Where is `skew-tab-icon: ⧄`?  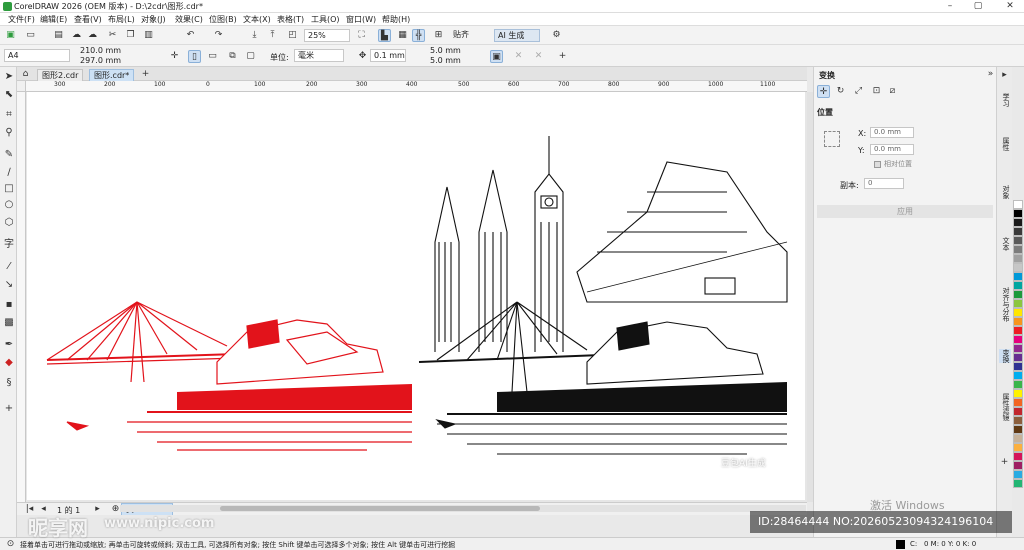 skew-tab-icon: ⧄ is located at coordinates (892, 91).